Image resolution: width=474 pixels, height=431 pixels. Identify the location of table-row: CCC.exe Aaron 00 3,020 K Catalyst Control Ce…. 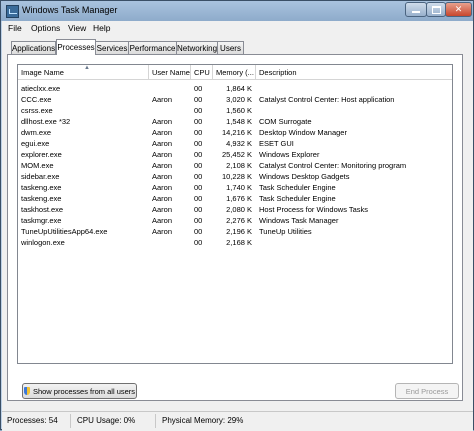
(235, 99).